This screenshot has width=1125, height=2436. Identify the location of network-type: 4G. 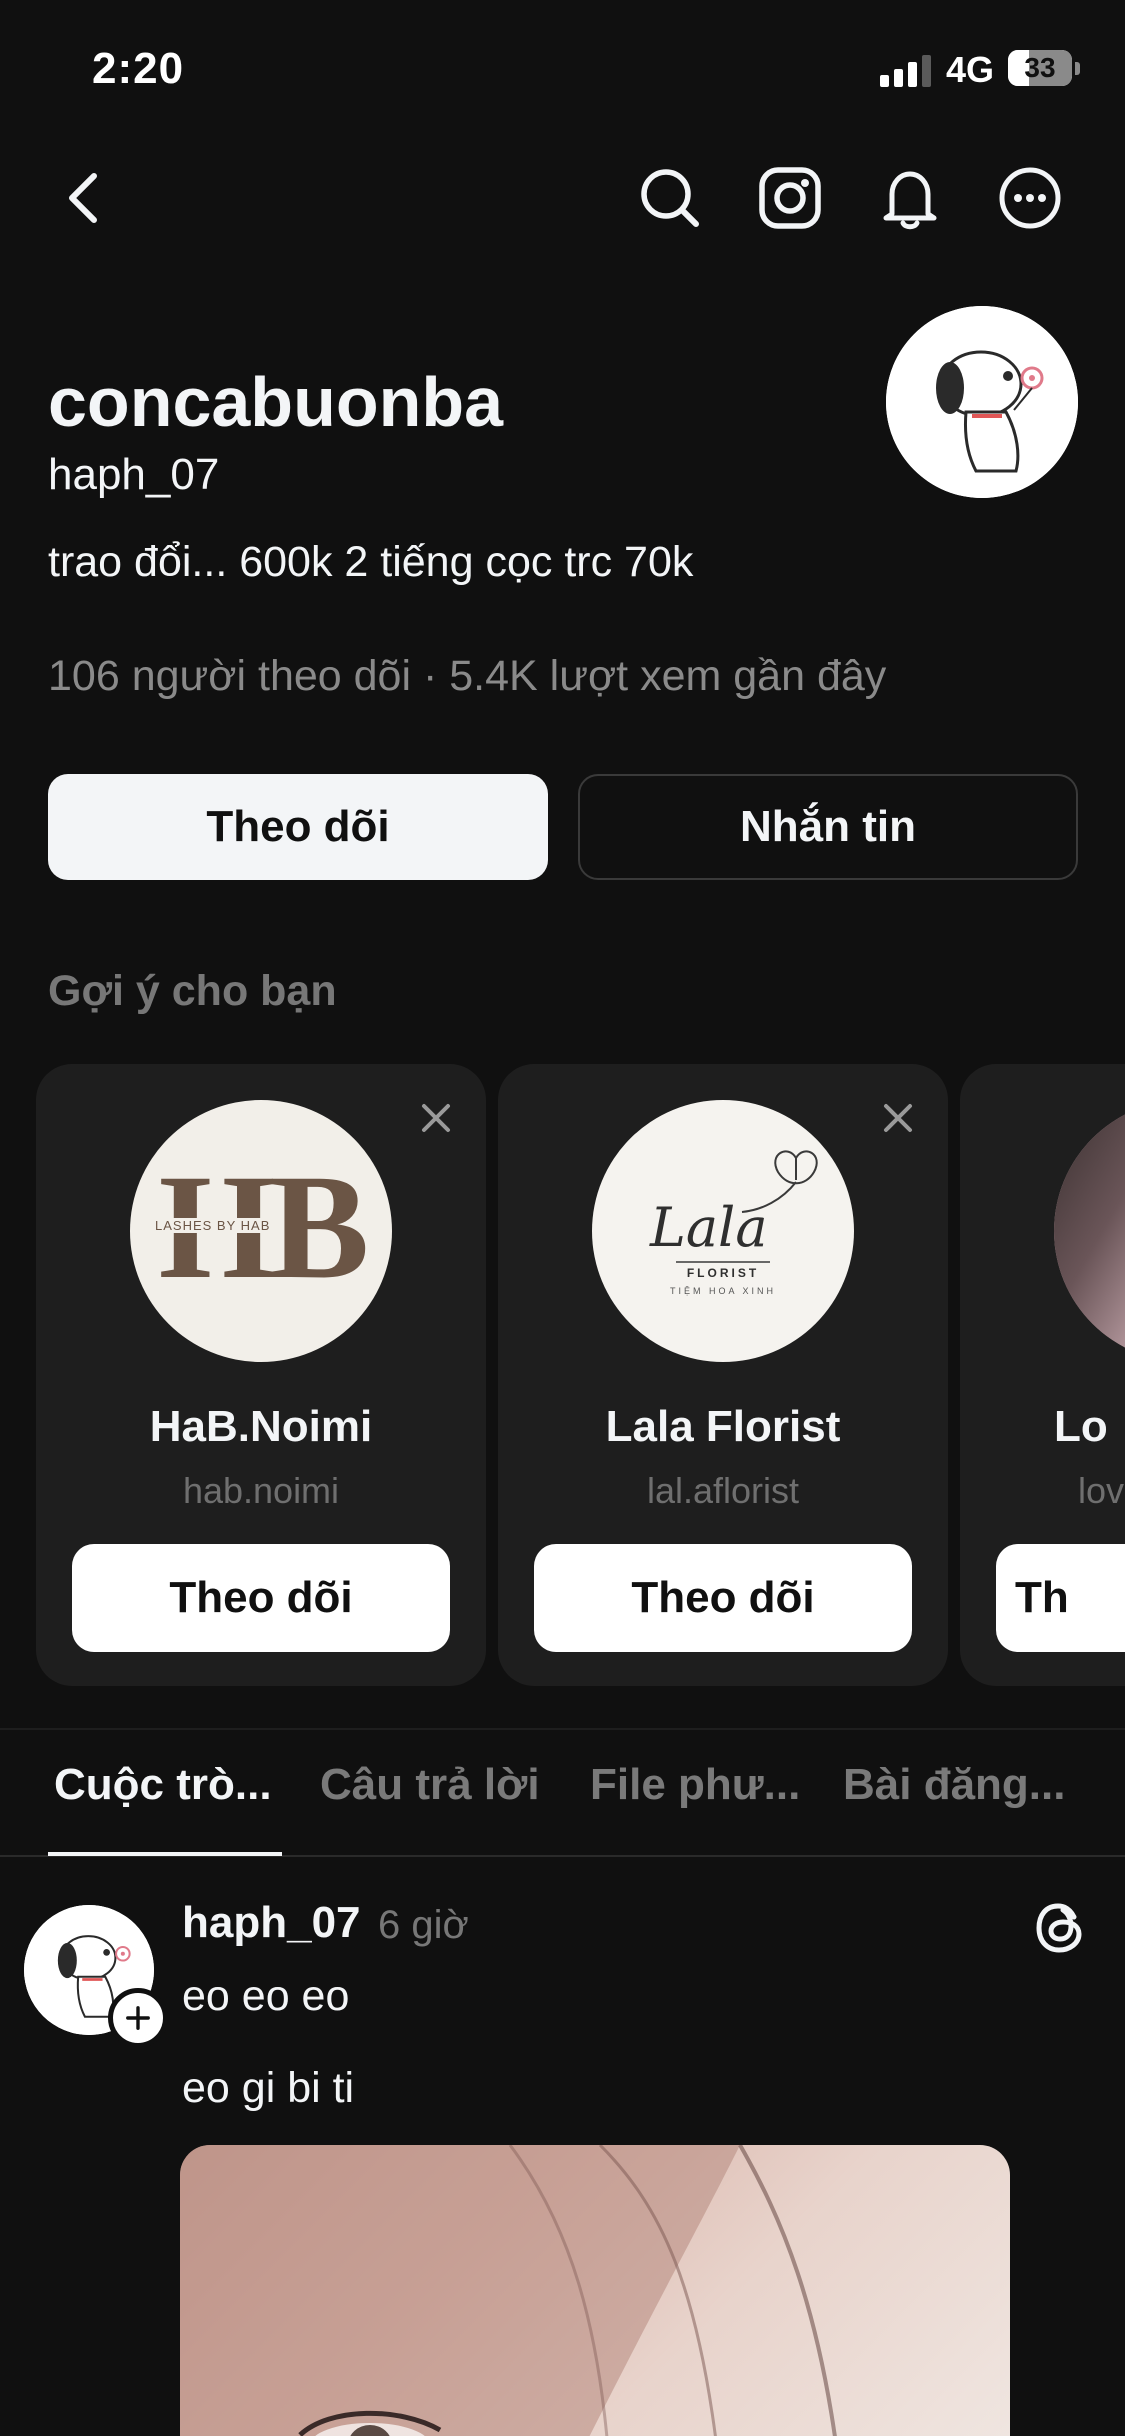
(970, 69).